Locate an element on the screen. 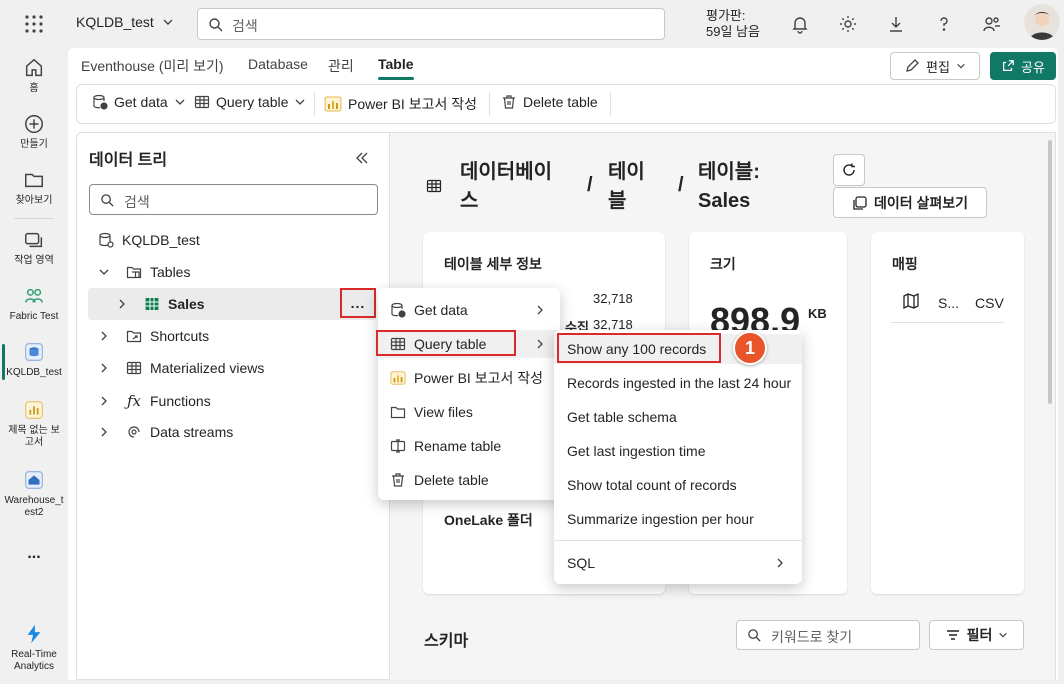 Image resolution: width=1064 pixels, height=684 pixels. workspace-switcher: KQLDB_test is located at coordinates (125, 22).